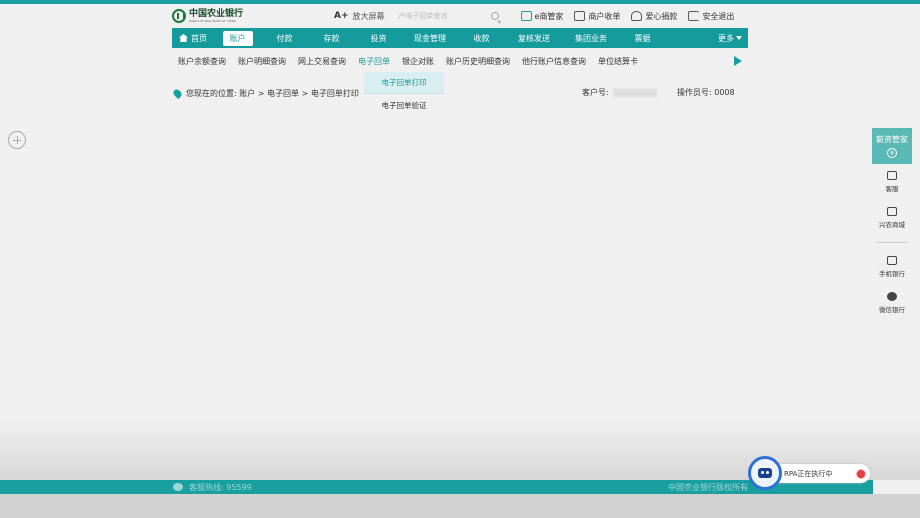 This screenshot has width=920, height=518. What do you see at coordinates (262, 61) in the screenshot?
I see `subnav-details: 账户明细查询` at bounding box center [262, 61].